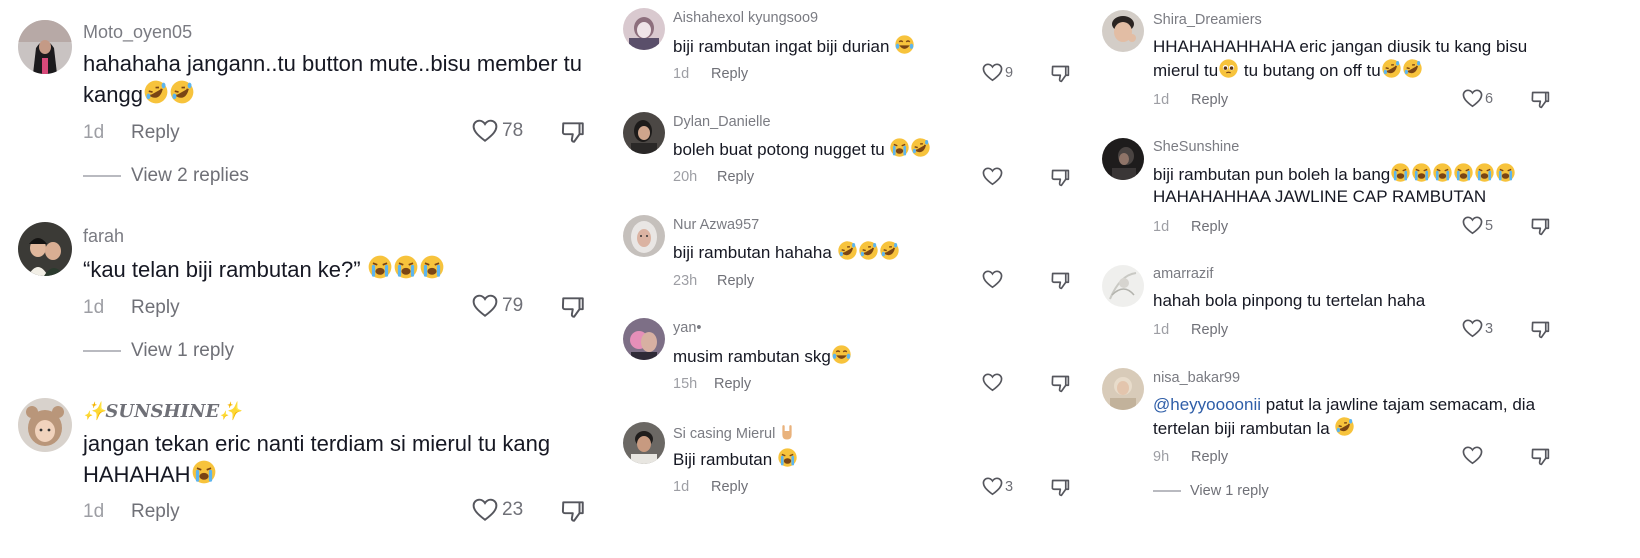 The image size is (1640, 558). Describe the element at coordinates (1207, 404) in the screenshot. I see `user-mention-link: @heyyoooonii` at that location.